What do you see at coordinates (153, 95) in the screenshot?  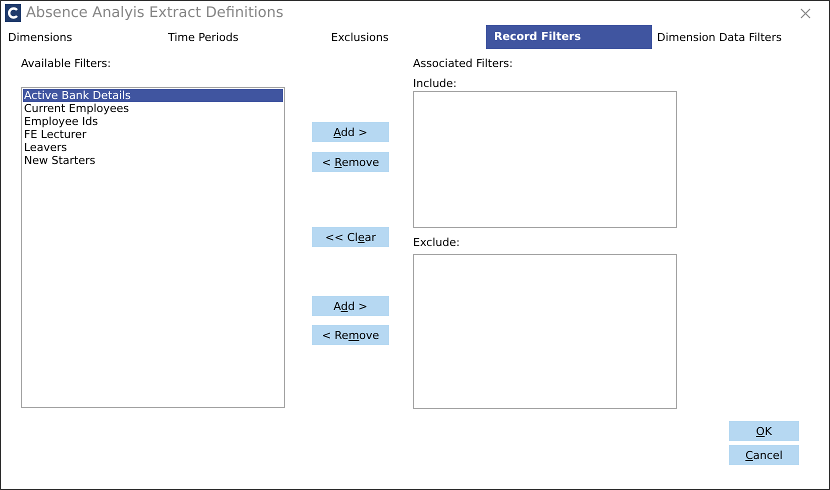 I see `list-item: Active Bank Details` at bounding box center [153, 95].